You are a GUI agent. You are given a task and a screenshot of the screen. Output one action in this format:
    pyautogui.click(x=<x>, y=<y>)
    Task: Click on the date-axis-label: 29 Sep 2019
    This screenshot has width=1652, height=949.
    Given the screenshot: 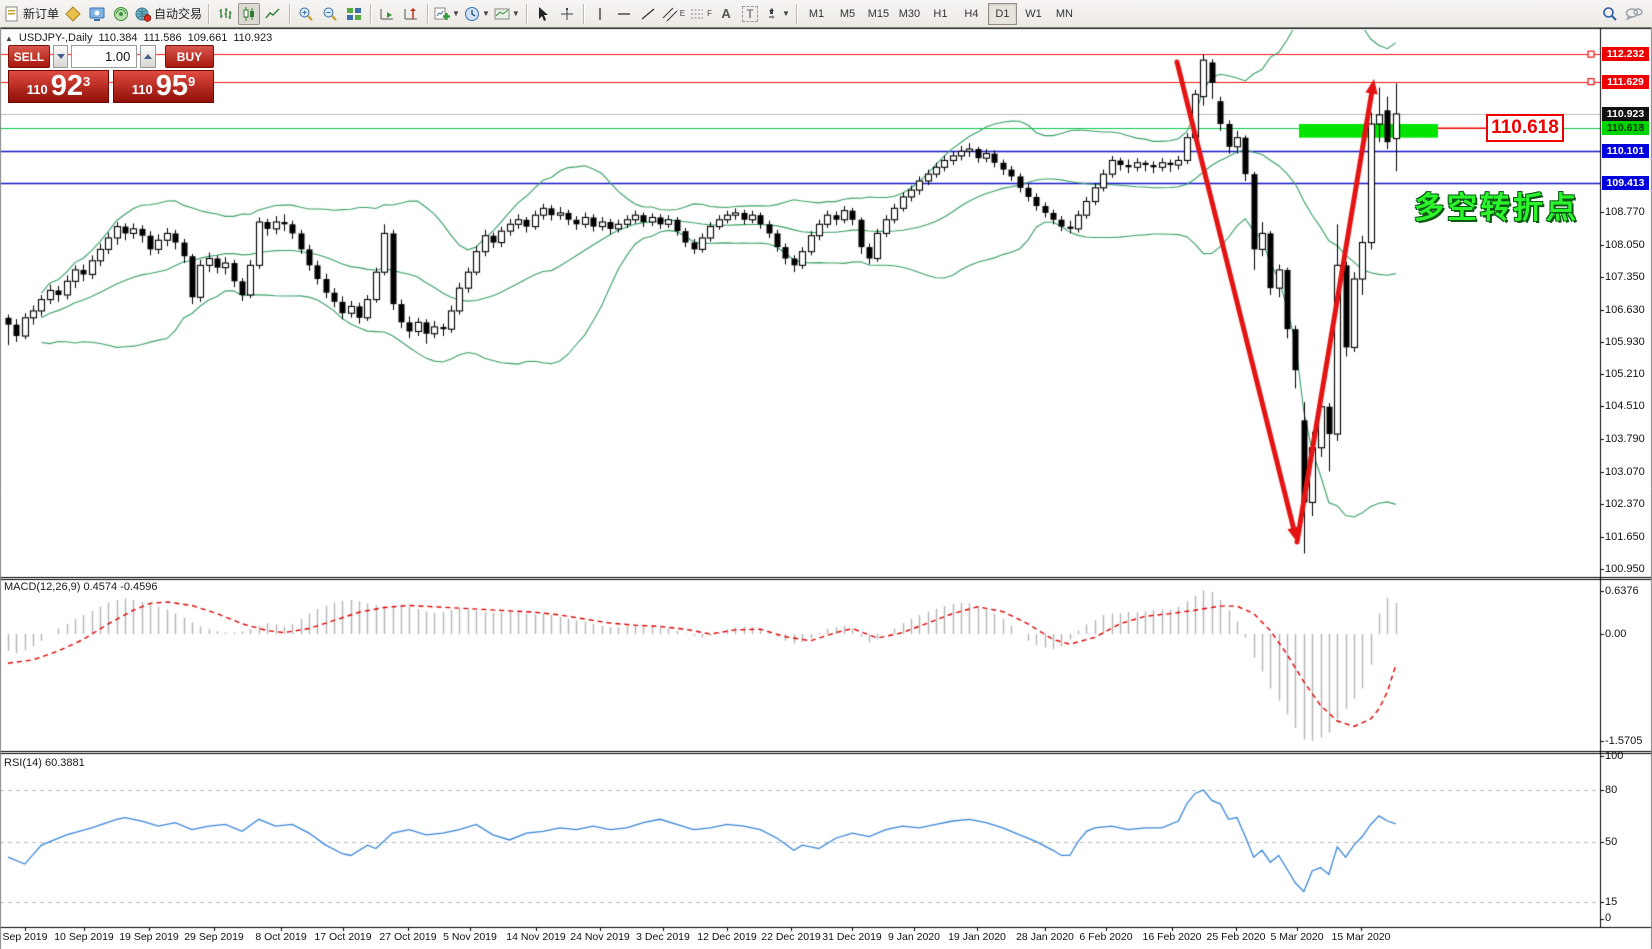 What is the action you would take?
    pyautogui.click(x=214, y=937)
    